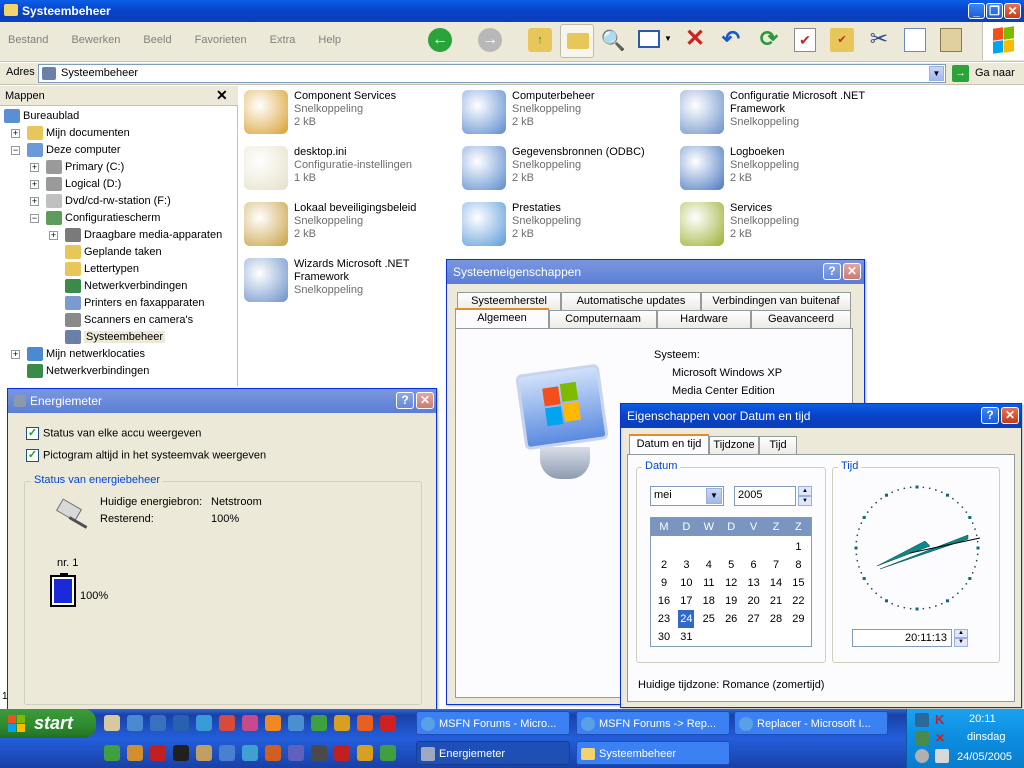 Image resolution: width=1024 pixels, height=768 pixels. What do you see at coordinates (801, 319) in the screenshot?
I see `tab-geavanceerd: Geavanceerd` at bounding box center [801, 319].